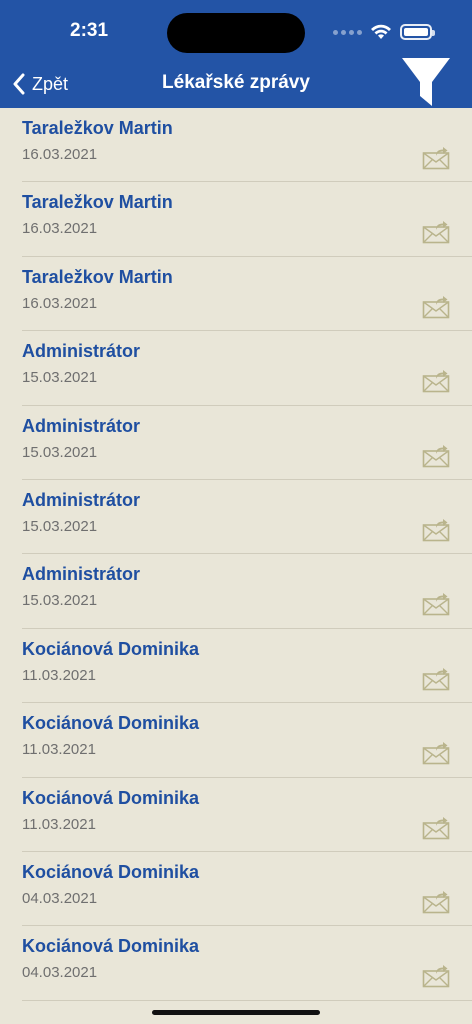  Describe the element at coordinates (236, 33) in the screenshot. I see `dynamic-island` at that location.